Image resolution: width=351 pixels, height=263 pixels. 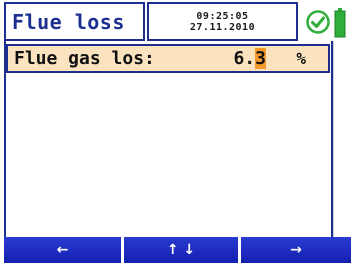 I want to click on arrow-left-icon: ←, so click(x=62, y=250).